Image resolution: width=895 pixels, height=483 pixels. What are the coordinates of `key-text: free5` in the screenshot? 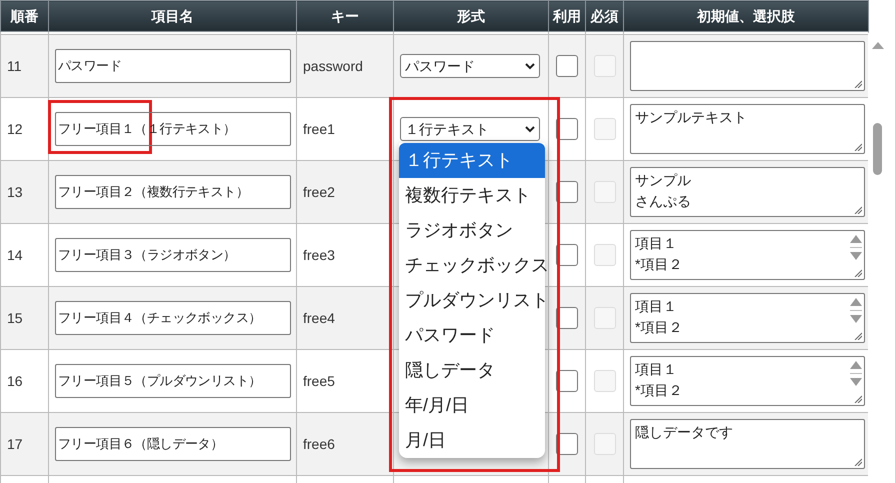 It's located at (319, 380).